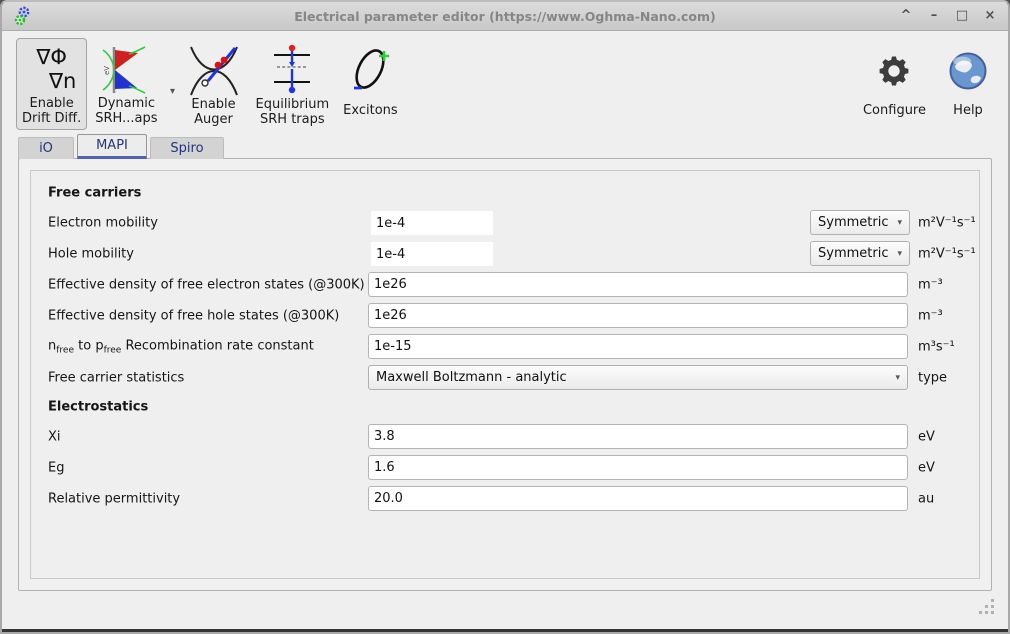 The width and height of the screenshot is (1010, 634). What do you see at coordinates (933, 377) in the screenshot?
I see `unit-label: type` at bounding box center [933, 377].